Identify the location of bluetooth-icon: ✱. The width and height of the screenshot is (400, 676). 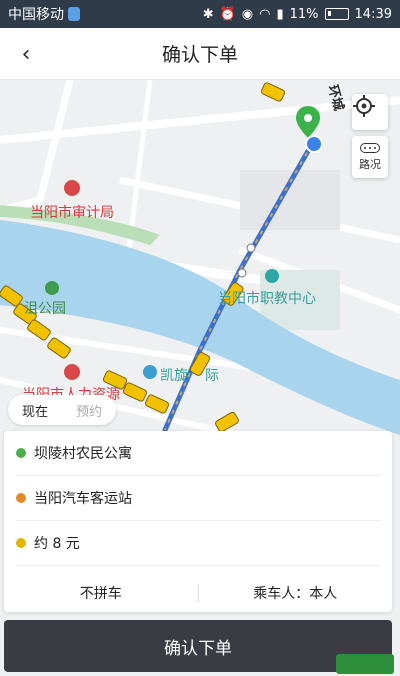
(208, 14).